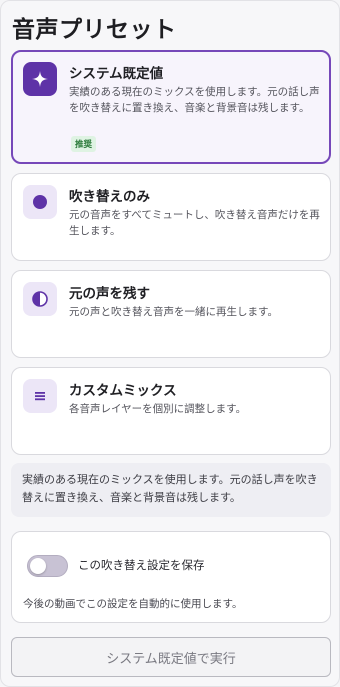 This screenshot has height=687, width=340. Describe the element at coordinates (173, 312) in the screenshot. I see `preset-description: 元の声と吹き替え音声を一緒に再生します。` at that location.